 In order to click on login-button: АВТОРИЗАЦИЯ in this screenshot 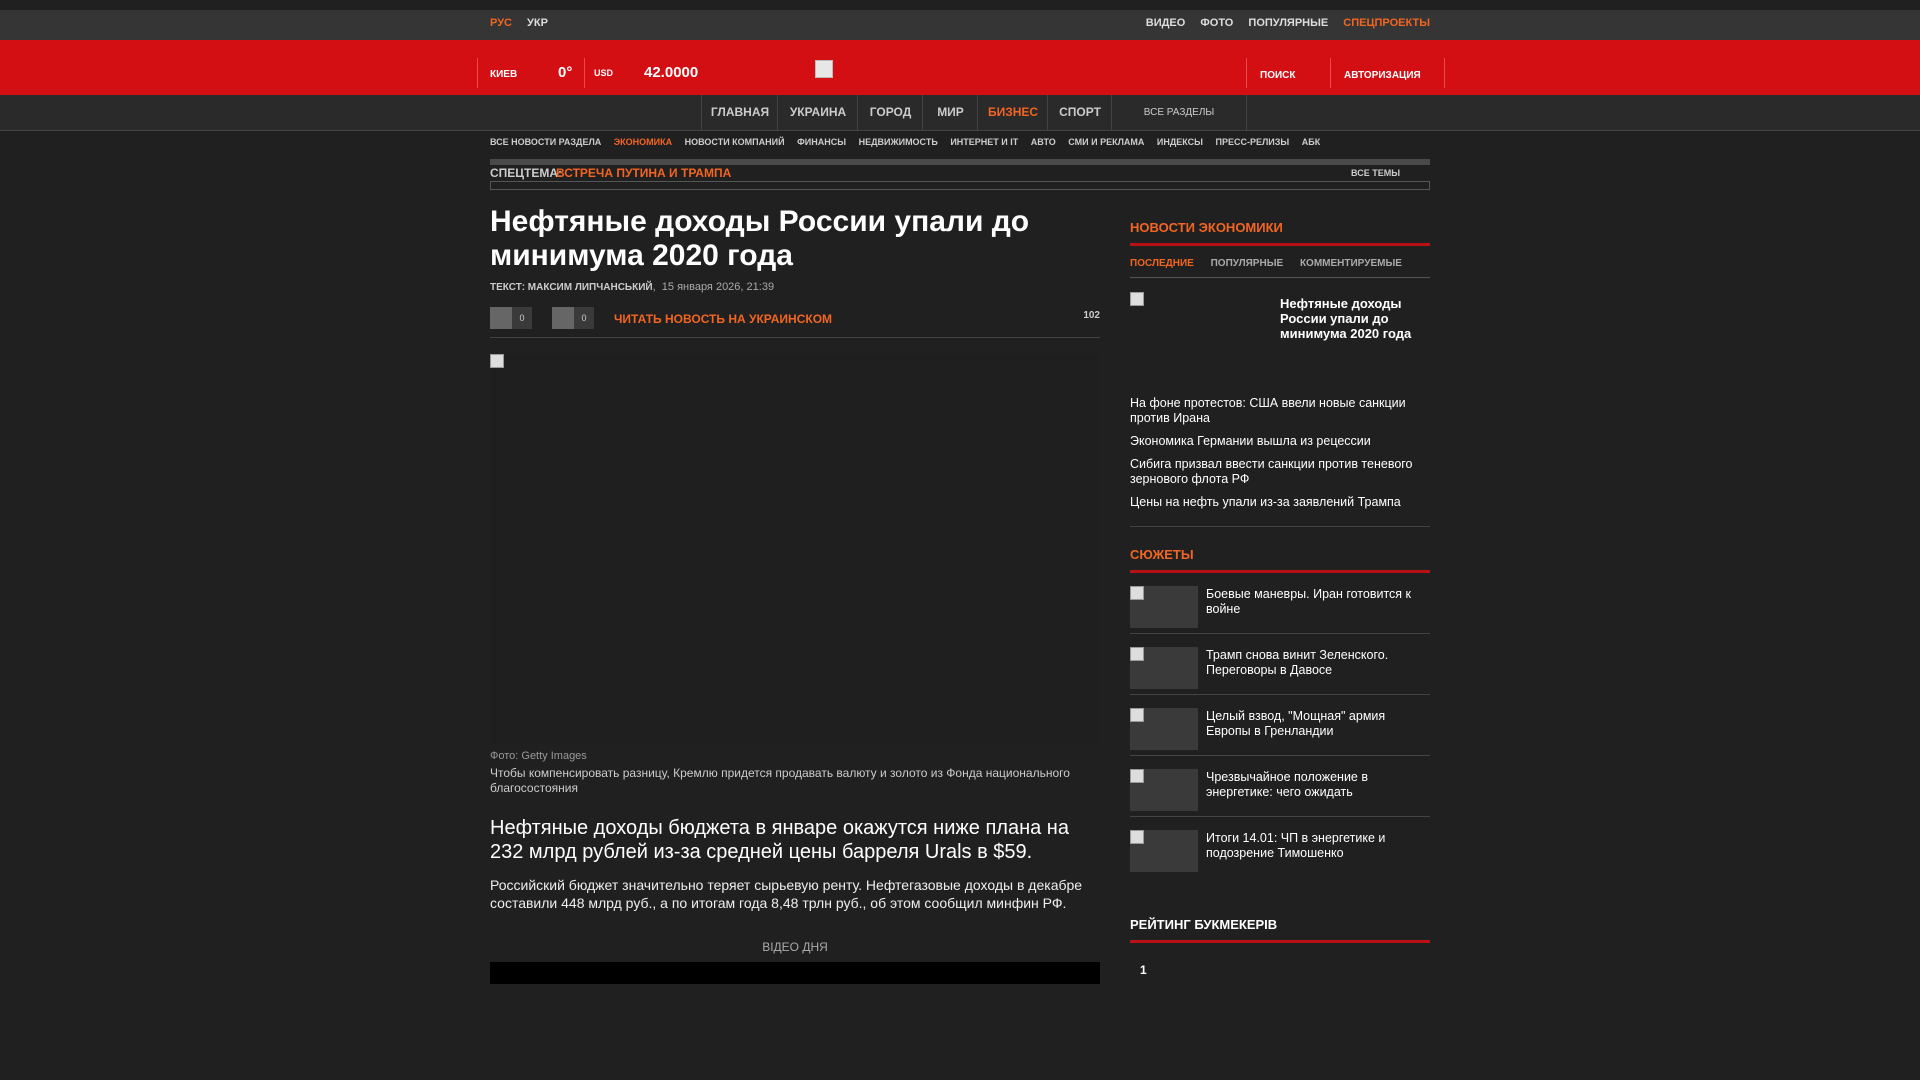, I will do `click(1382, 75)`.